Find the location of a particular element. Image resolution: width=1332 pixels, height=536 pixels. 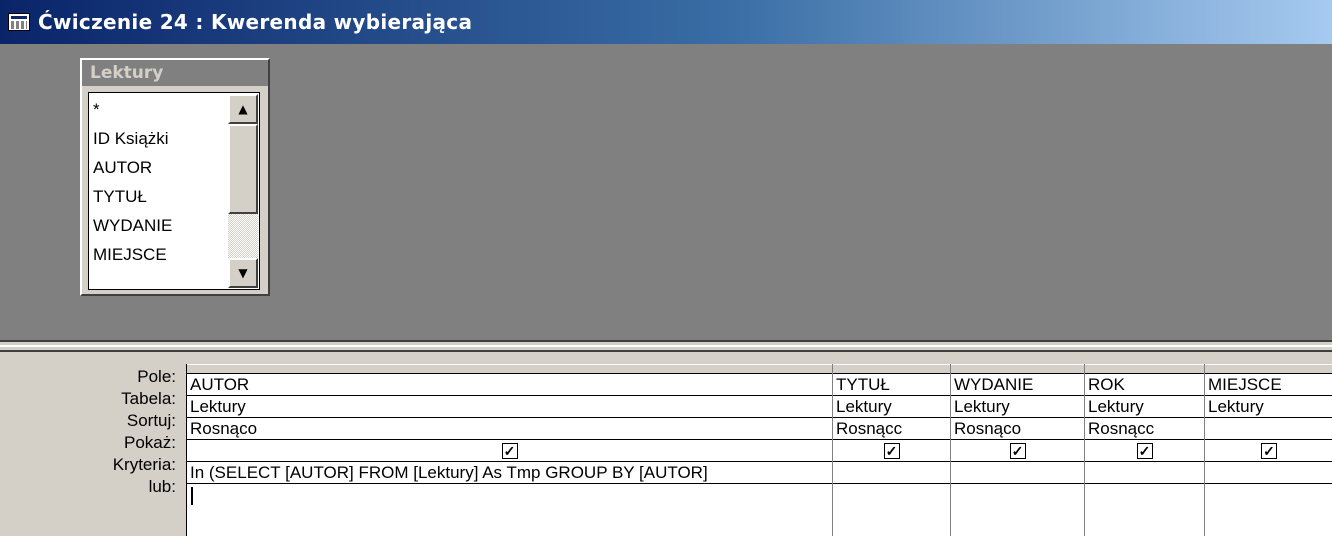

text-cursor is located at coordinates (192, 495).